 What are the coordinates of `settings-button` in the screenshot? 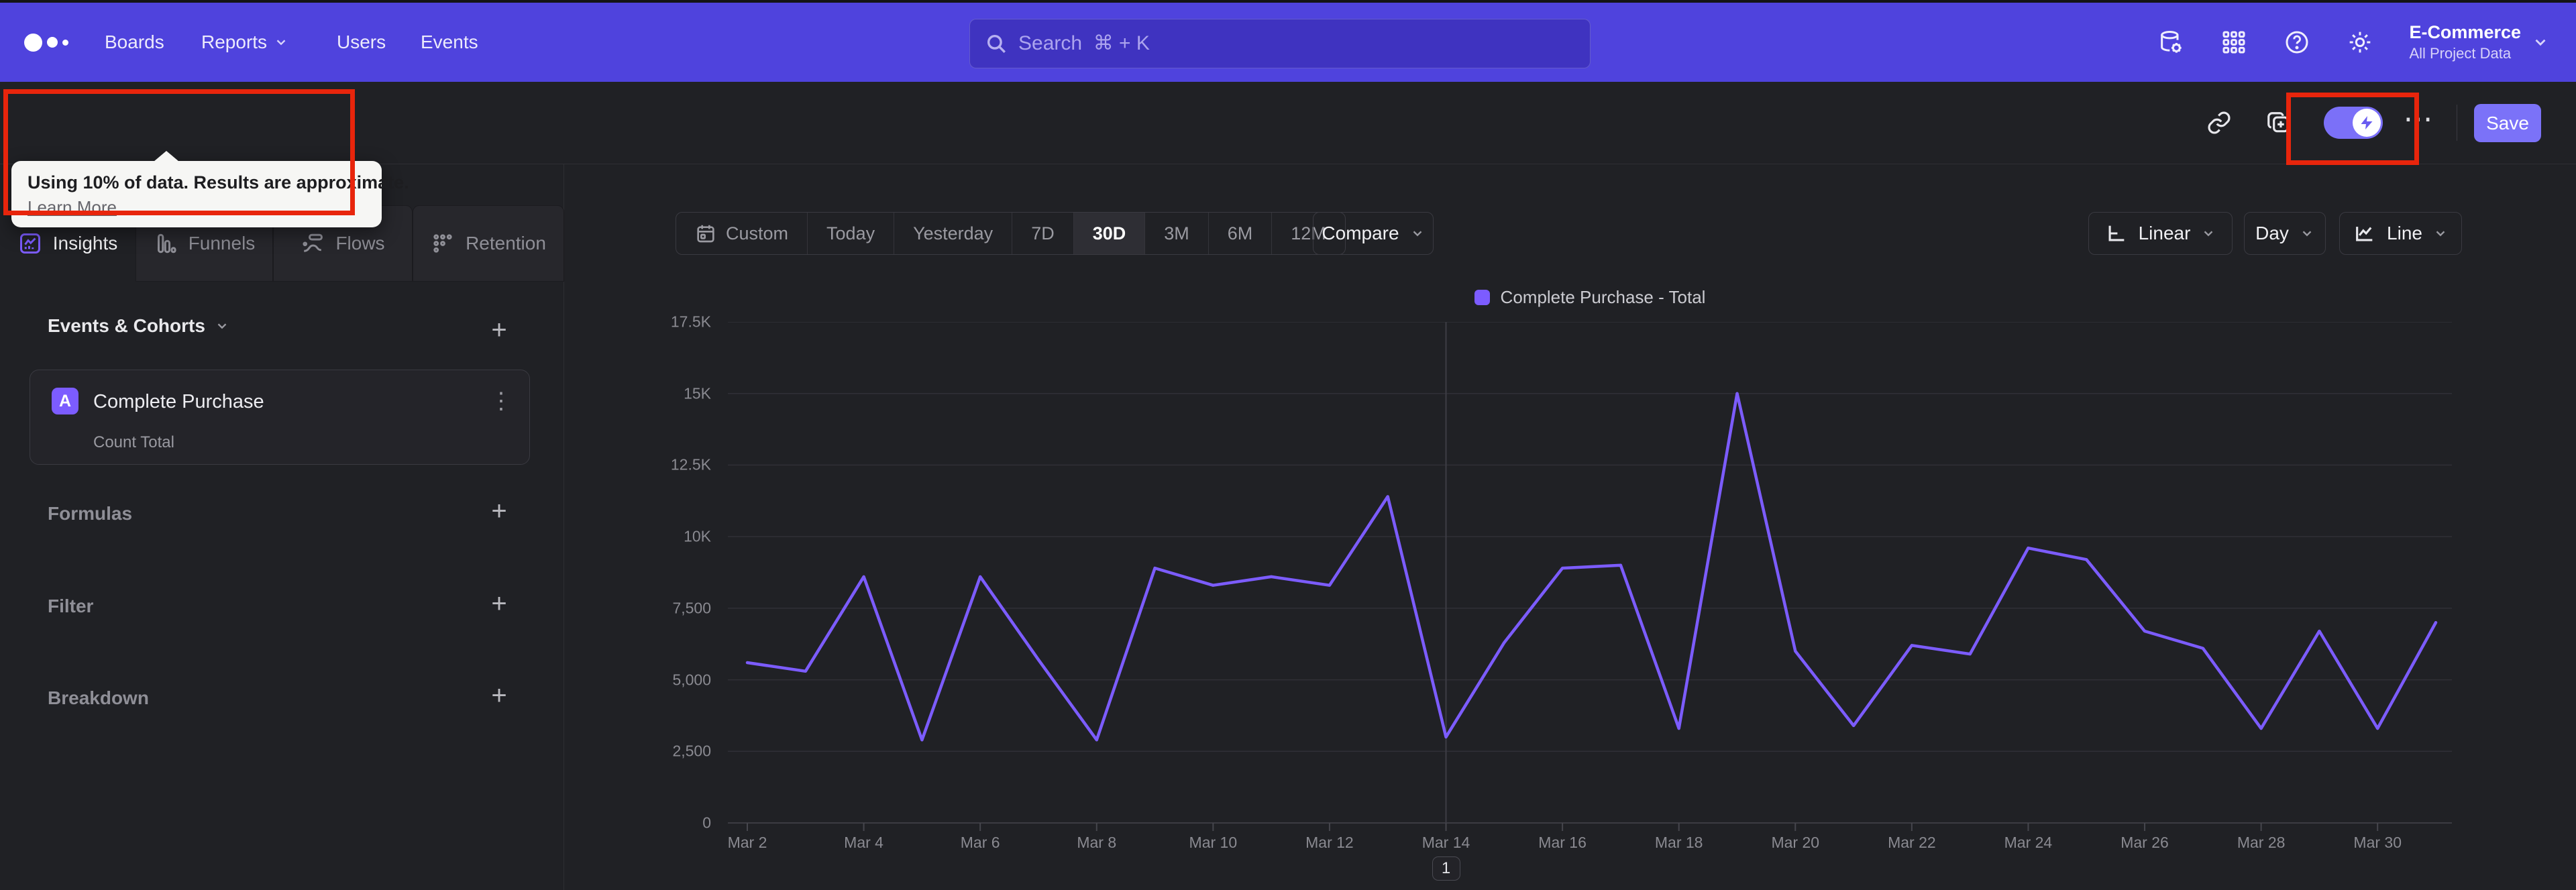 It's located at (2360, 42).